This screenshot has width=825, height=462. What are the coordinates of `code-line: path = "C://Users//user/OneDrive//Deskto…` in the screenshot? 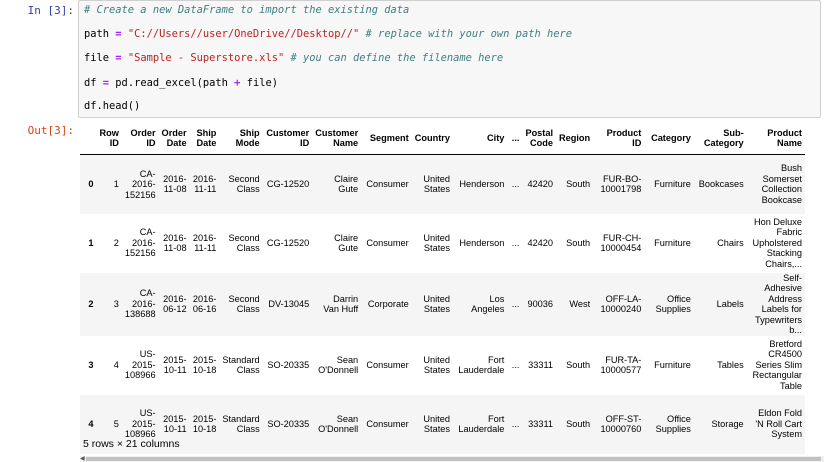 It's located at (328, 34).